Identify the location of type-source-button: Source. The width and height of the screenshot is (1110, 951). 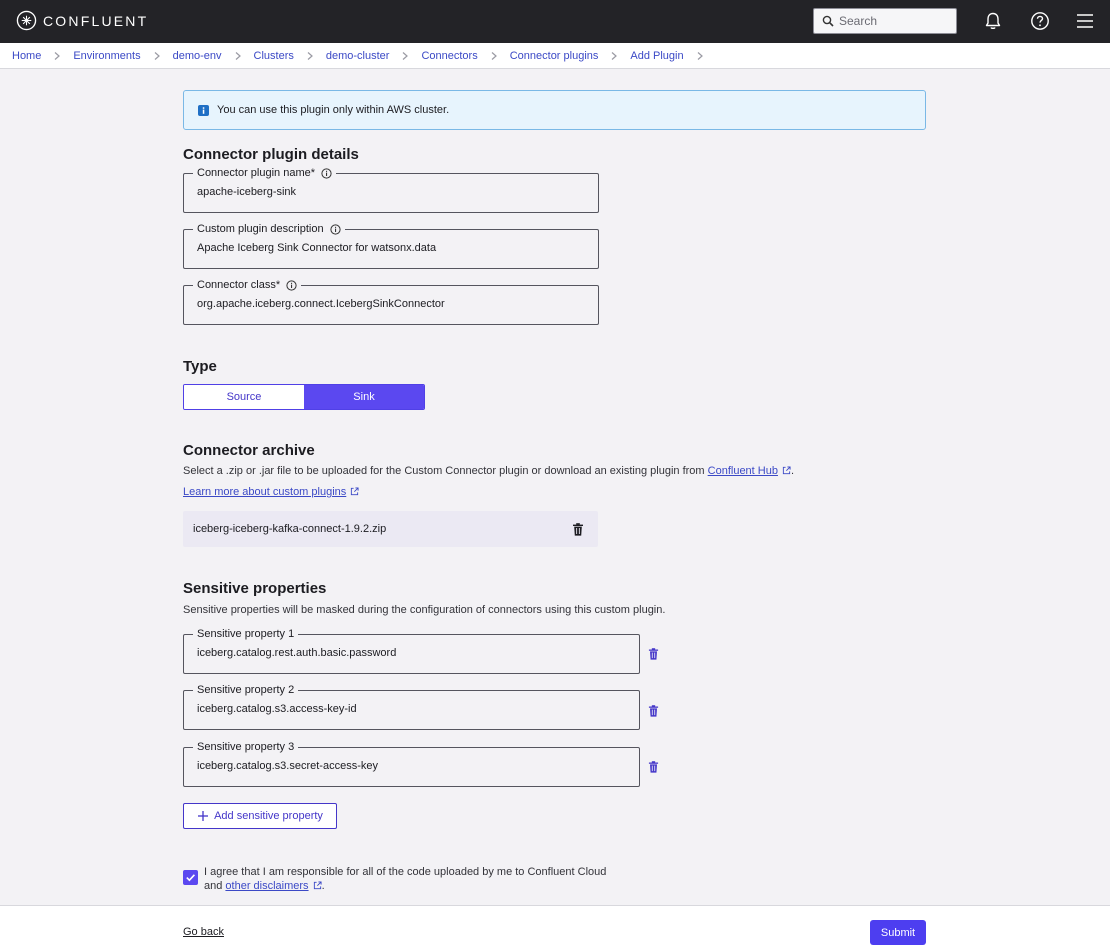
(244, 397).